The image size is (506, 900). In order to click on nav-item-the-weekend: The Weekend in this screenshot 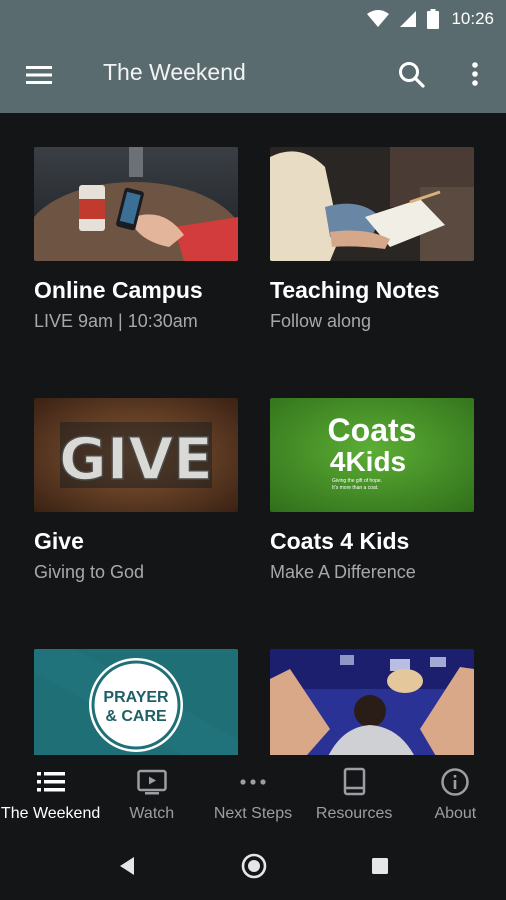, I will do `click(50, 794)`.